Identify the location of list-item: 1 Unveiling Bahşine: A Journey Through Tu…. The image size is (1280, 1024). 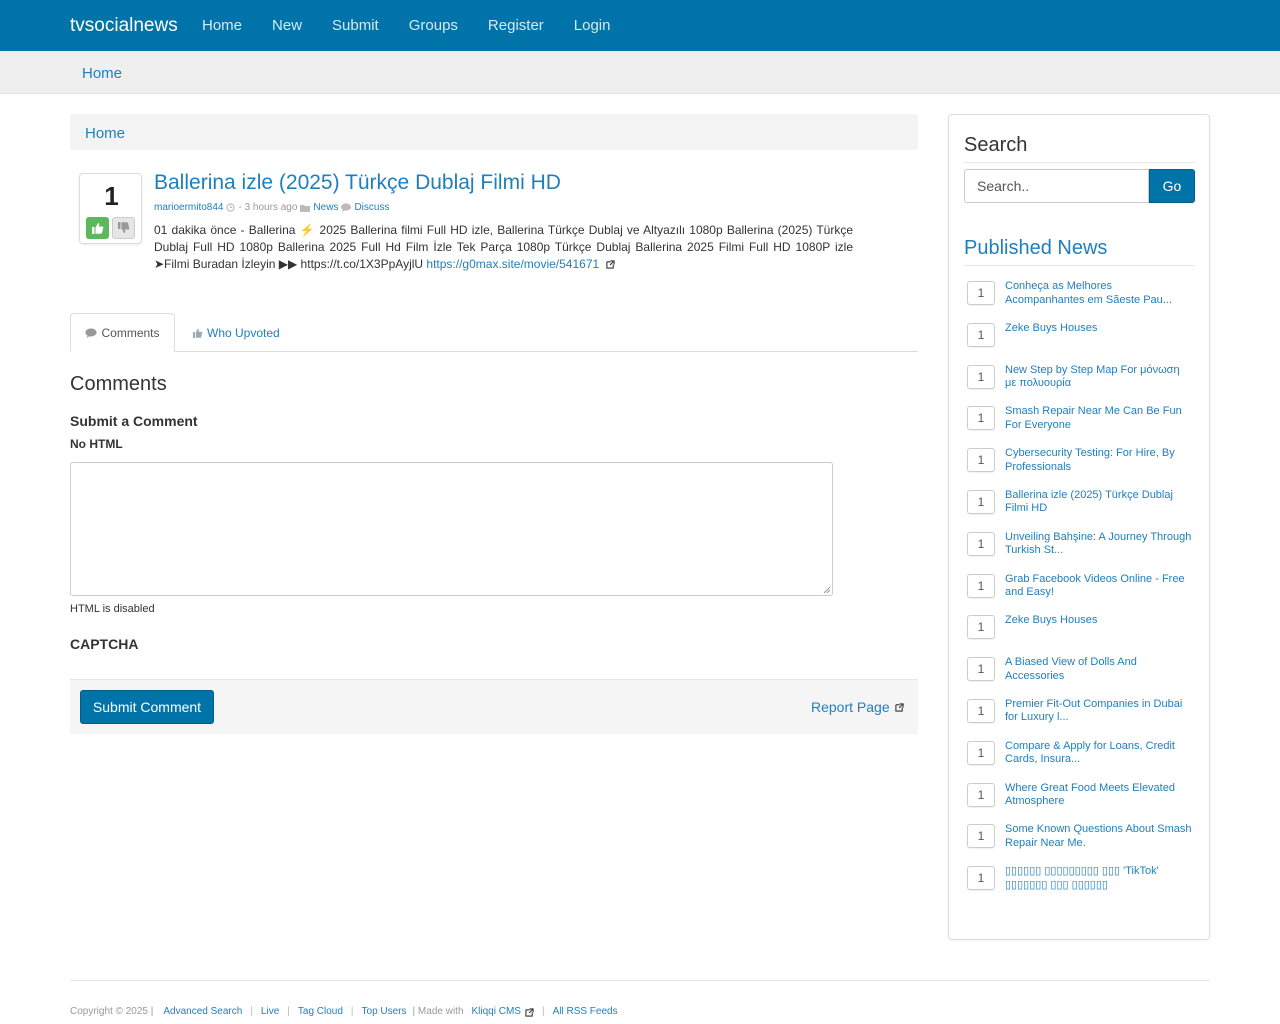
(1081, 552).